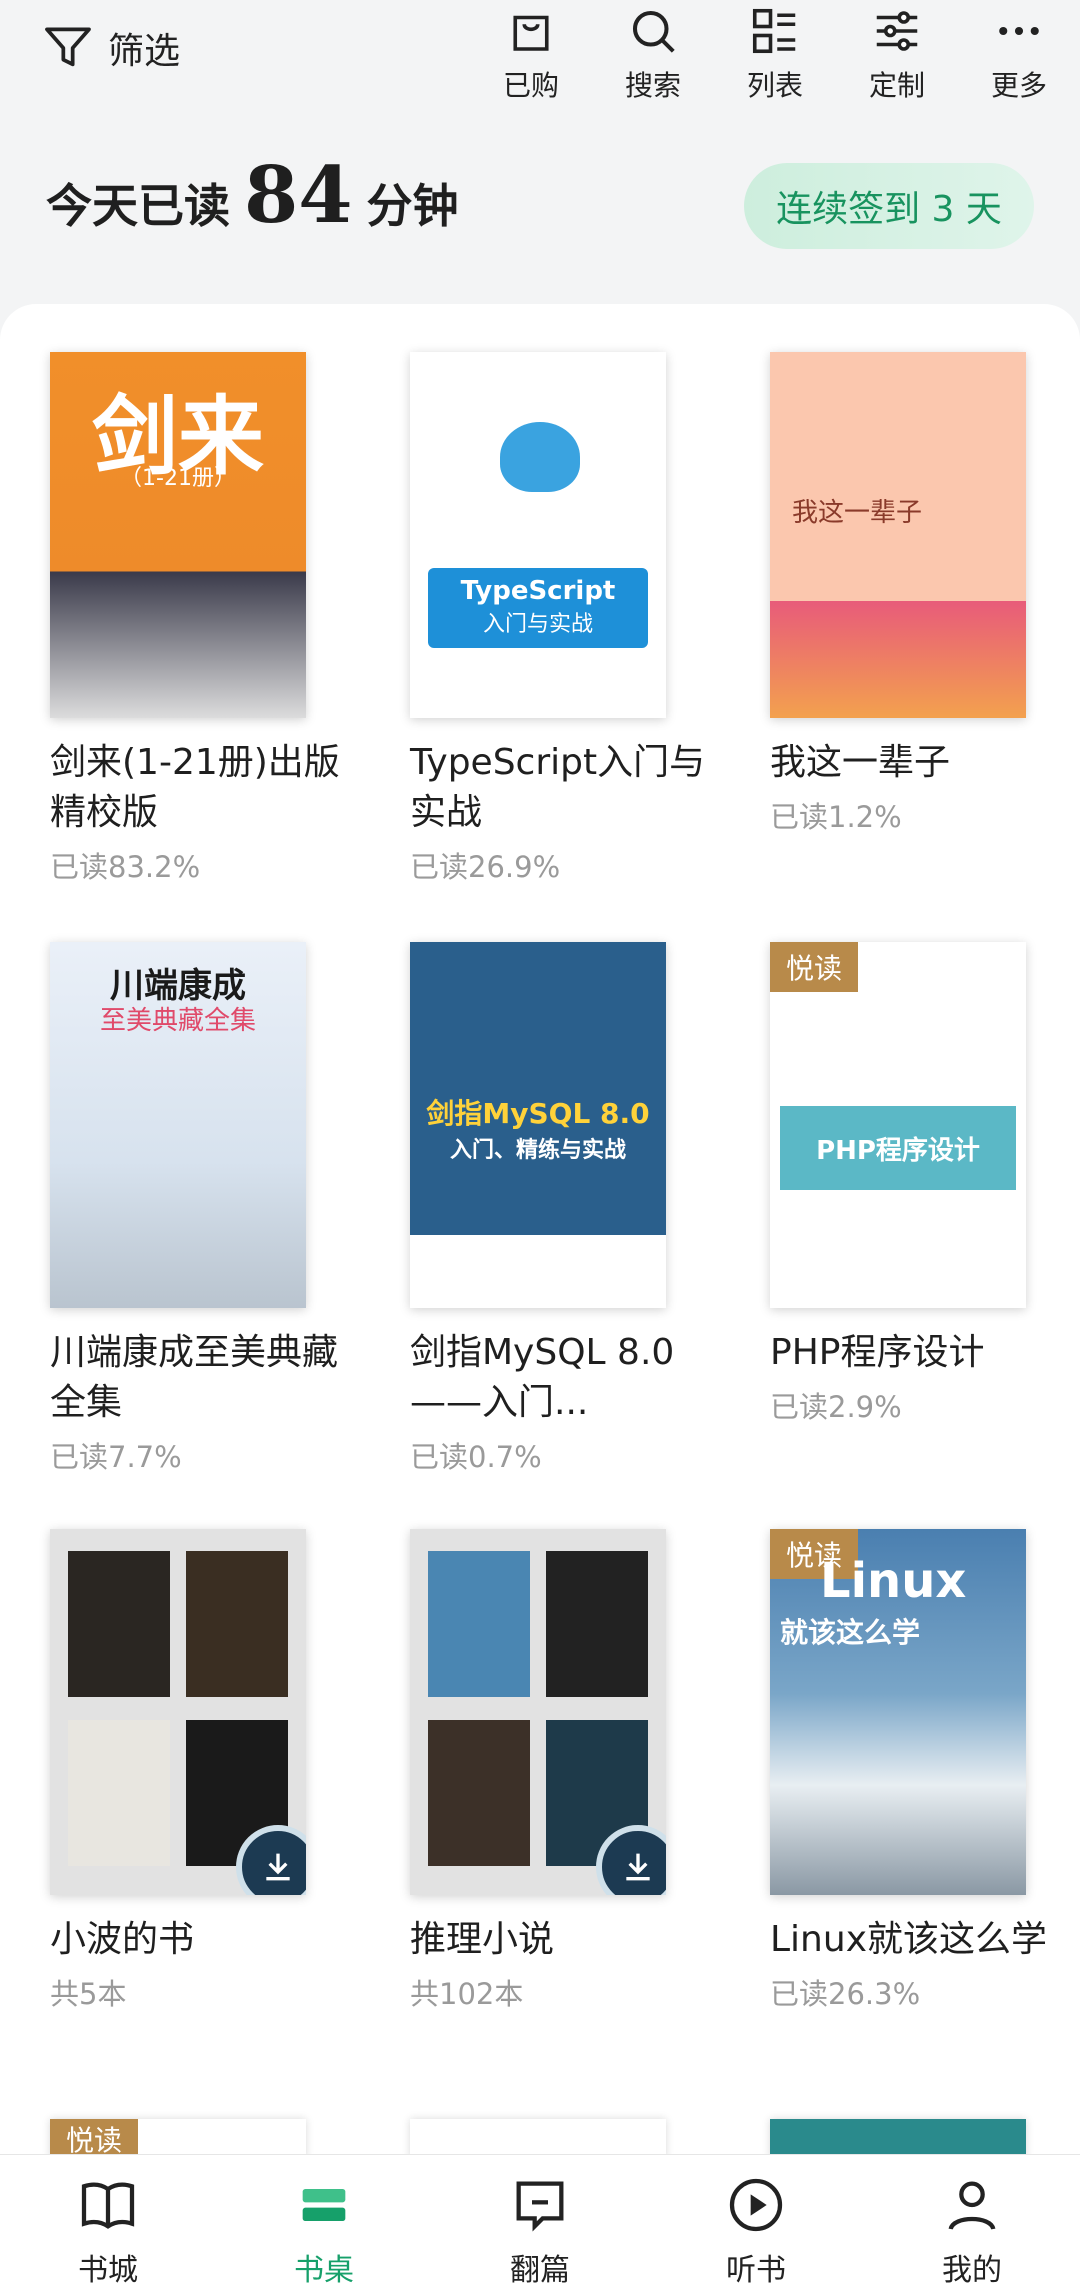  Describe the element at coordinates (877, 1352) in the screenshot. I see `book-title: PHP程序设计` at that location.